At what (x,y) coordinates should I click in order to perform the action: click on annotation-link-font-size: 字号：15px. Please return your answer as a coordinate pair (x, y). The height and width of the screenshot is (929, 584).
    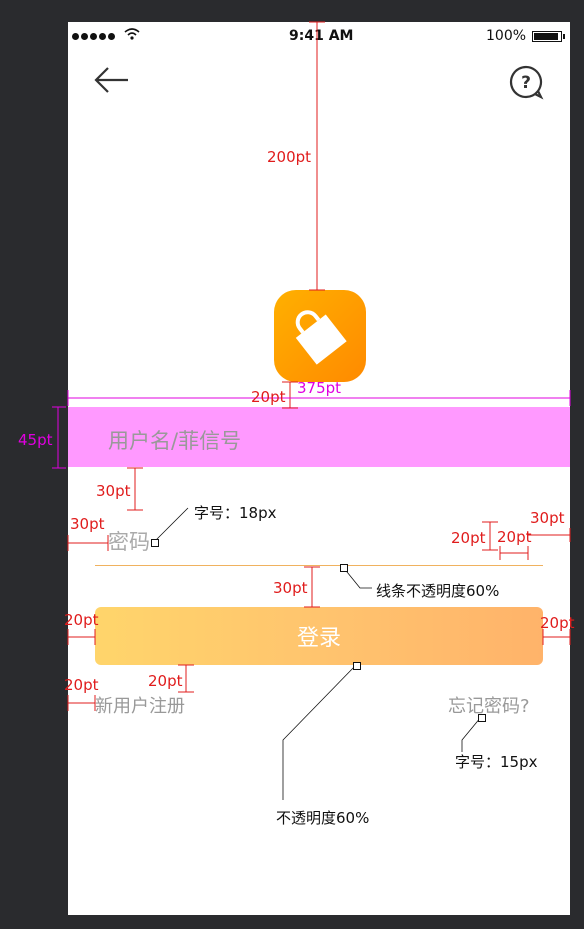
    Looking at the image, I should click on (496, 762).